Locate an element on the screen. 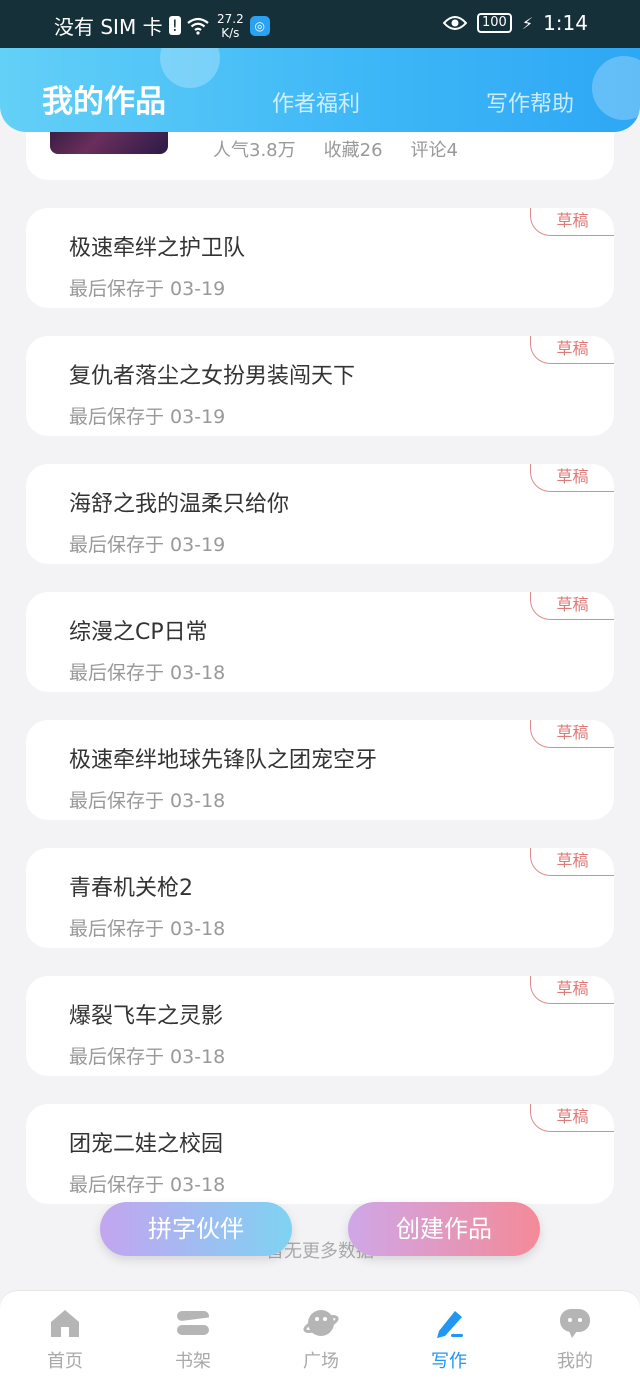 This screenshot has width=640, height=1388. charging-icon: ⚡ is located at coordinates (527, 23).